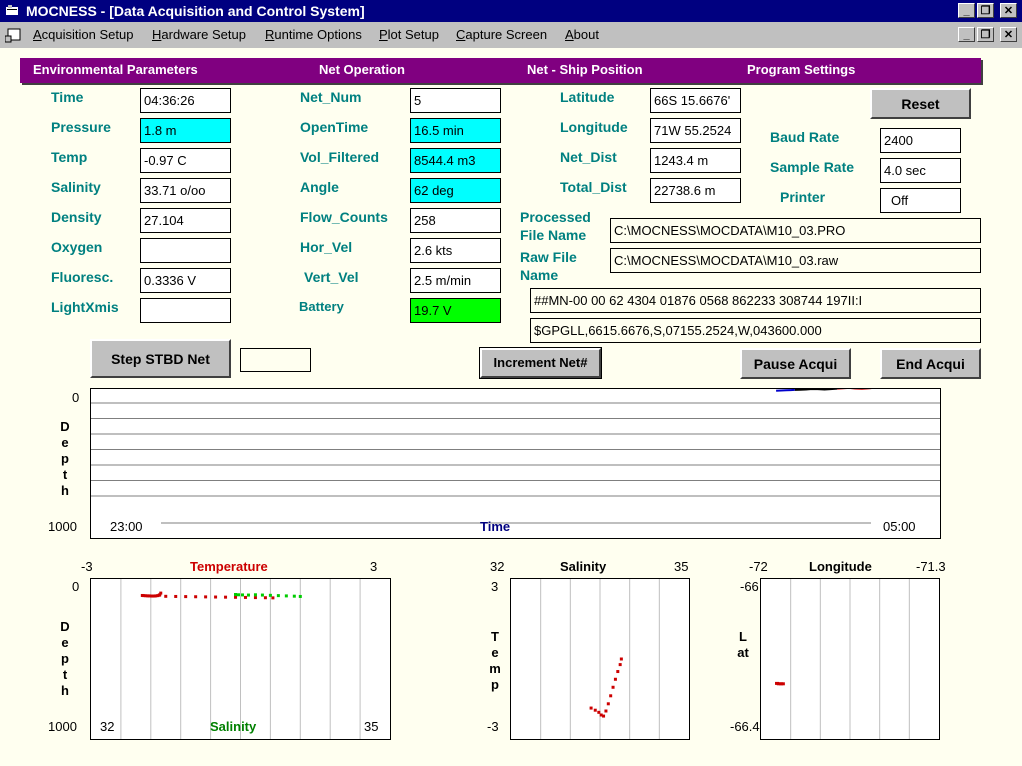  I want to click on depth-time-ylabel-text: Depth, so click(65, 458).